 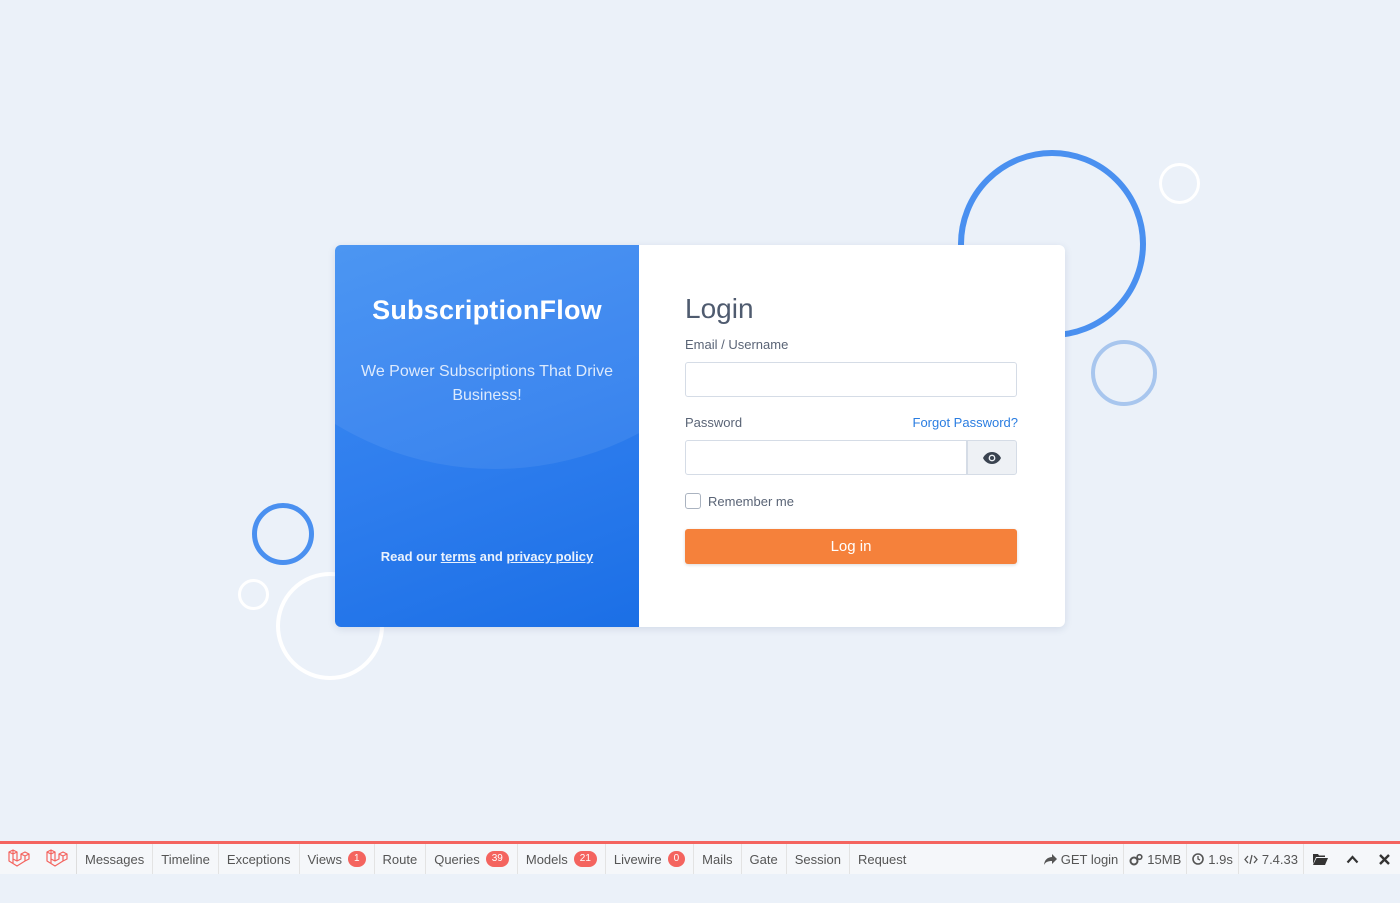 What do you see at coordinates (1136, 859) in the screenshot?
I see `cogs-icon` at bounding box center [1136, 859].